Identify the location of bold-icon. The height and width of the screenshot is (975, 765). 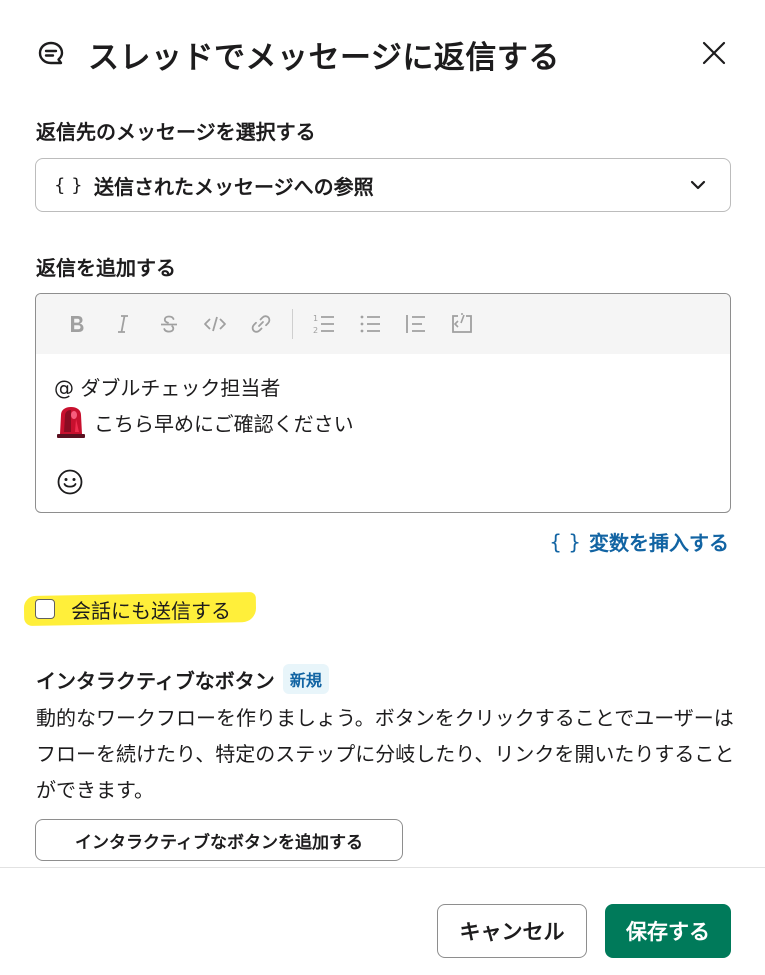
(77, 324).